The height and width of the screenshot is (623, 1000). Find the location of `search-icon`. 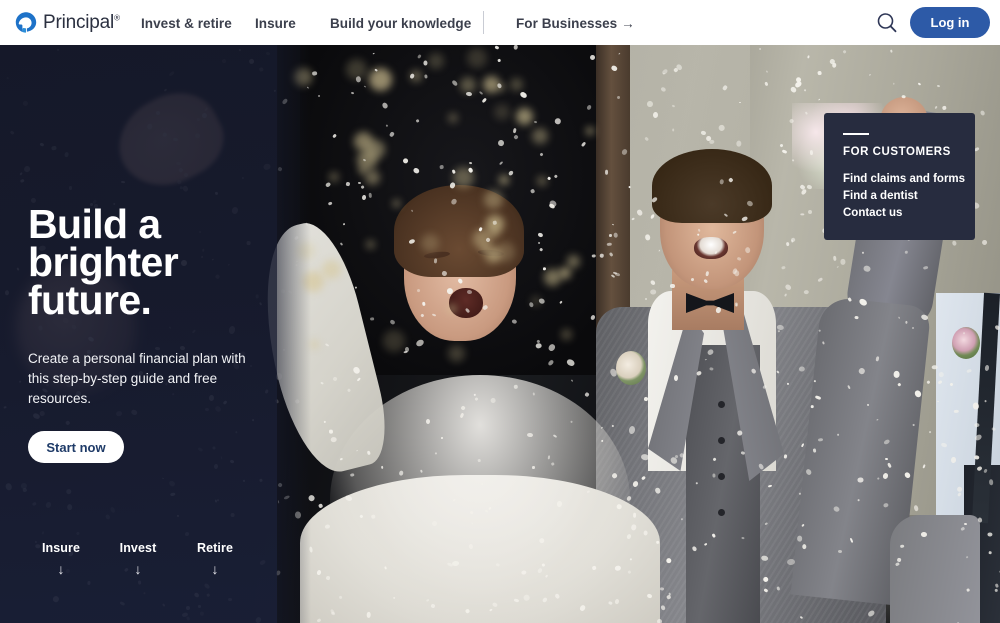

search-icon is located at coordinates (887, 23).